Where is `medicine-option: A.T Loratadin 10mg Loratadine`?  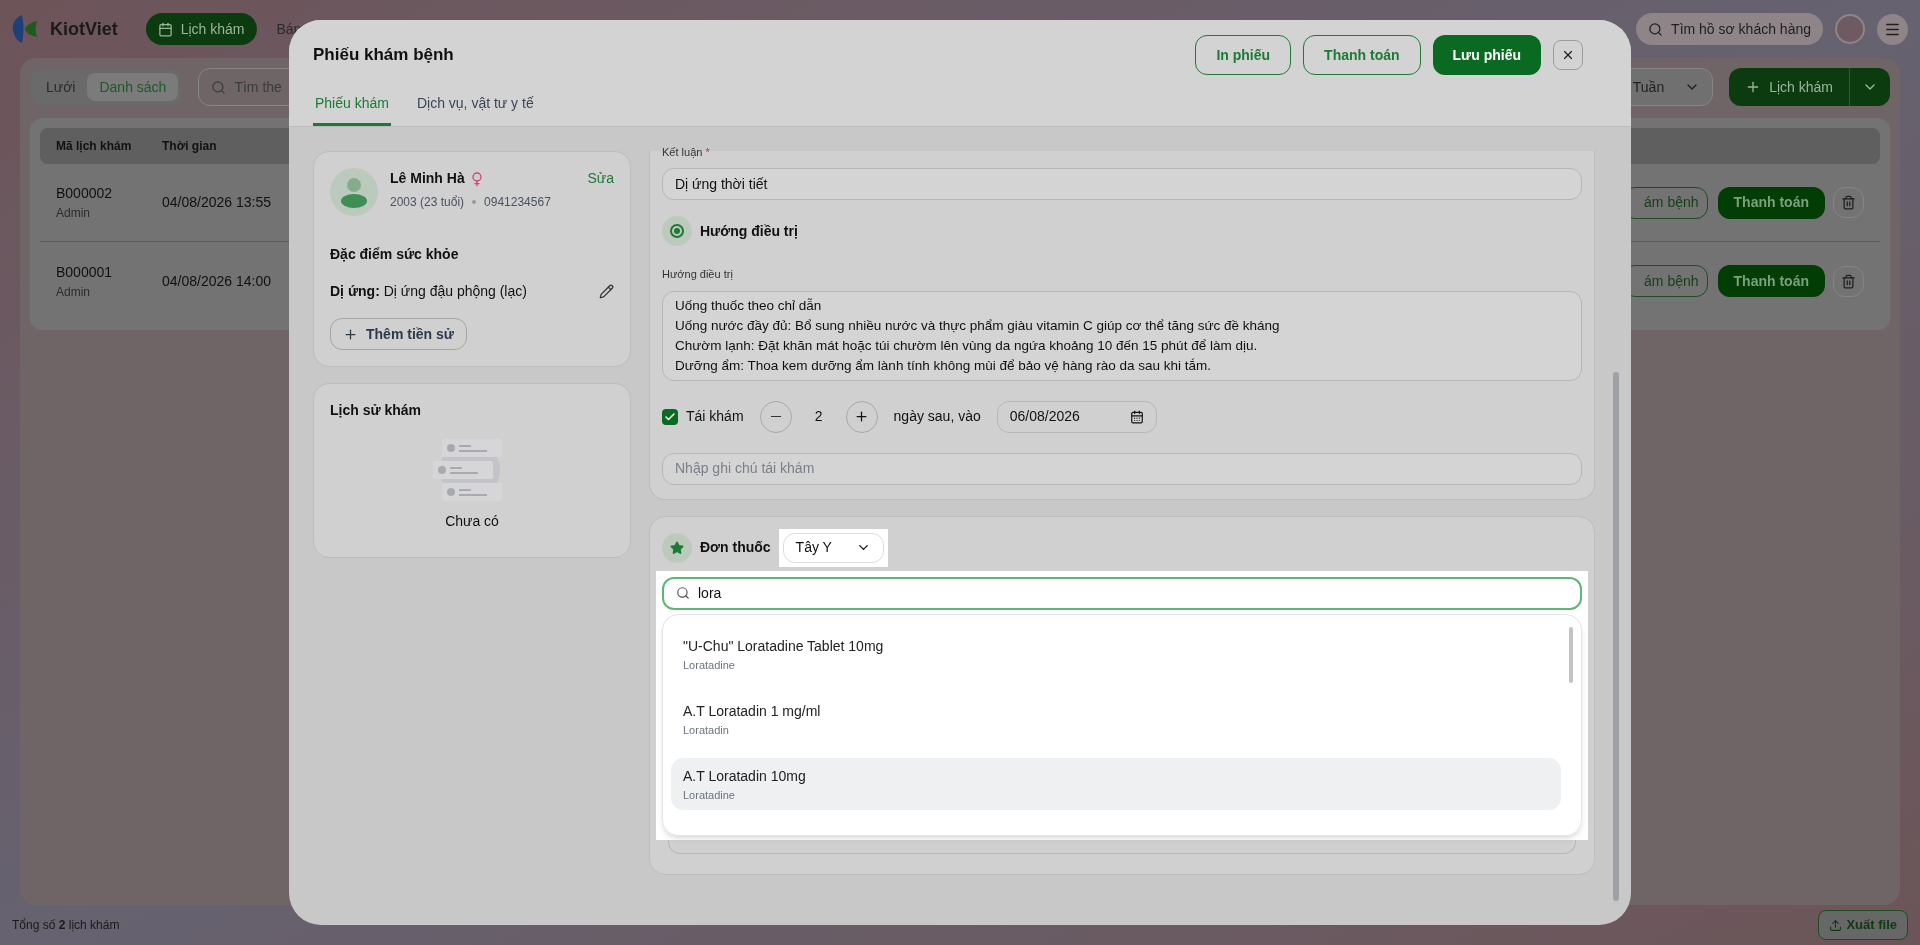
medicine-option: A.T Loratadin 10mg Loratadine is located at coordinates (1116, 784).